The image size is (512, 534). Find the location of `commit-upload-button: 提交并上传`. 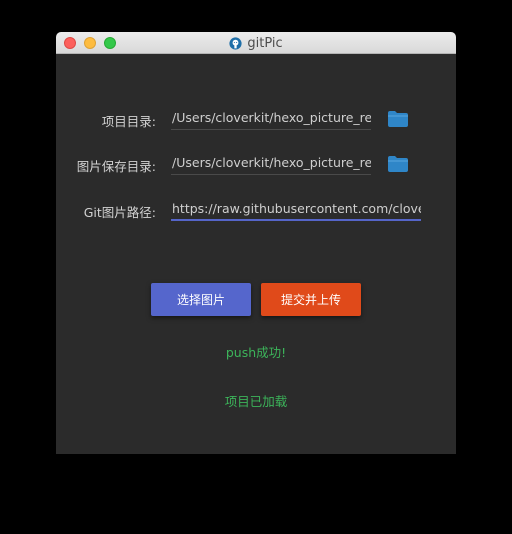

commit-upload-button: 提交并上传 is located at coordinates (311, 299).